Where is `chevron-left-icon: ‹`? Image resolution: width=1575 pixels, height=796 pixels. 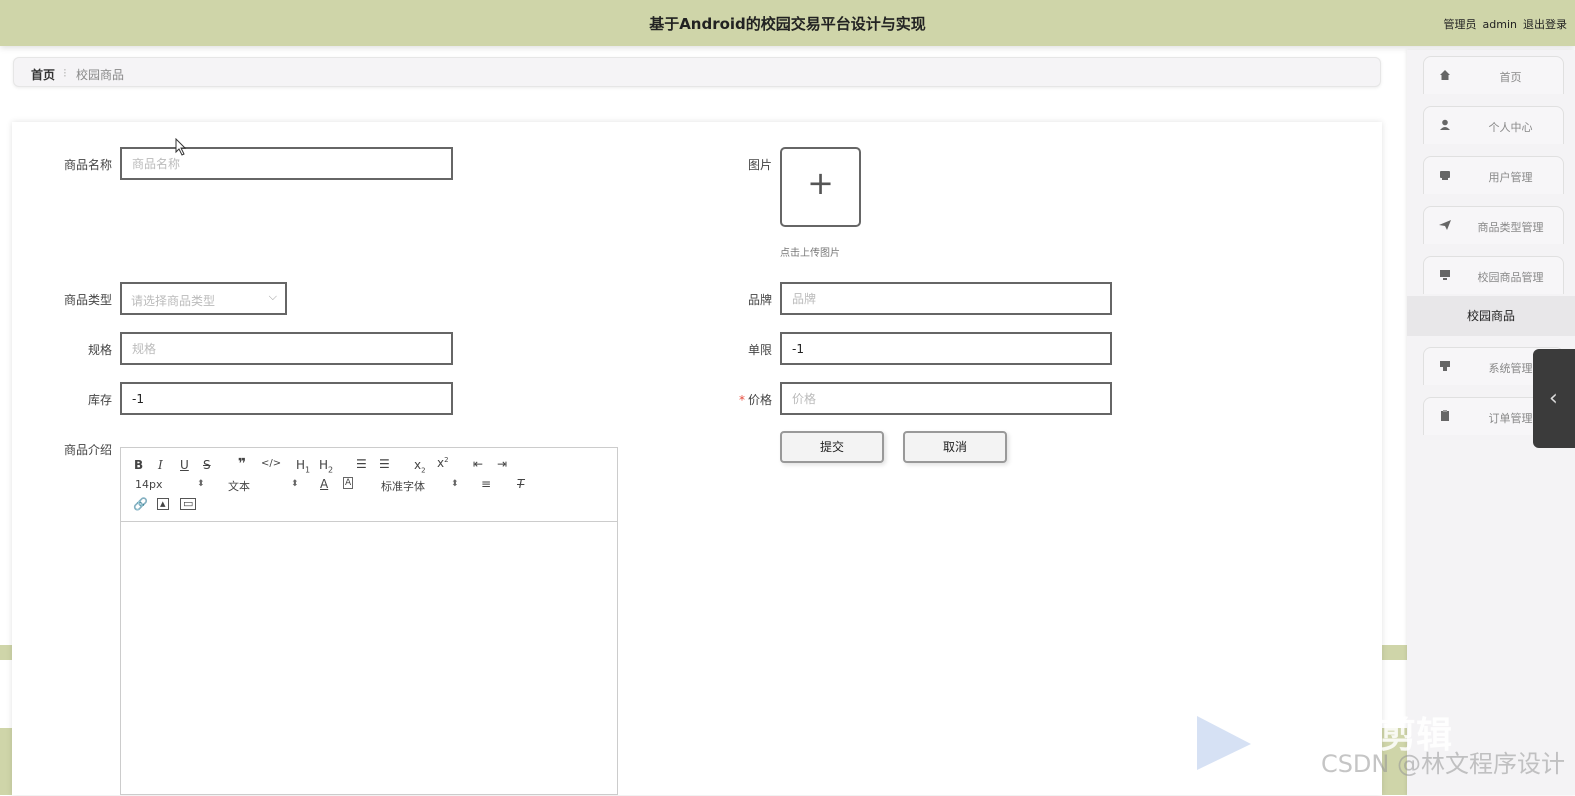 chevron-left-icon: ‹ is located at coordinates (1553, 398).